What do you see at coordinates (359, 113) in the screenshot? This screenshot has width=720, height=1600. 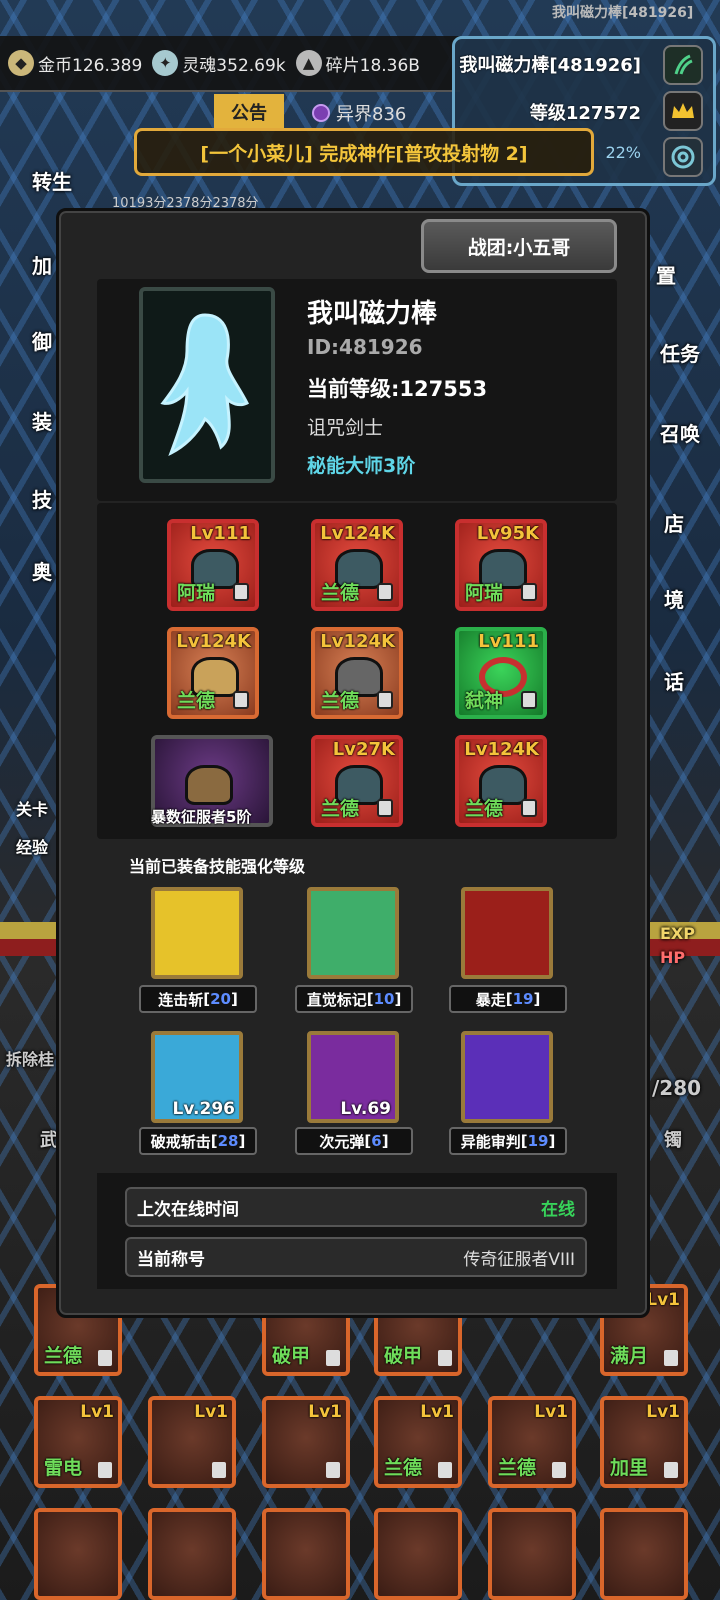 I see `realm-indicator: 异界836` at bounding box center [359, 113].